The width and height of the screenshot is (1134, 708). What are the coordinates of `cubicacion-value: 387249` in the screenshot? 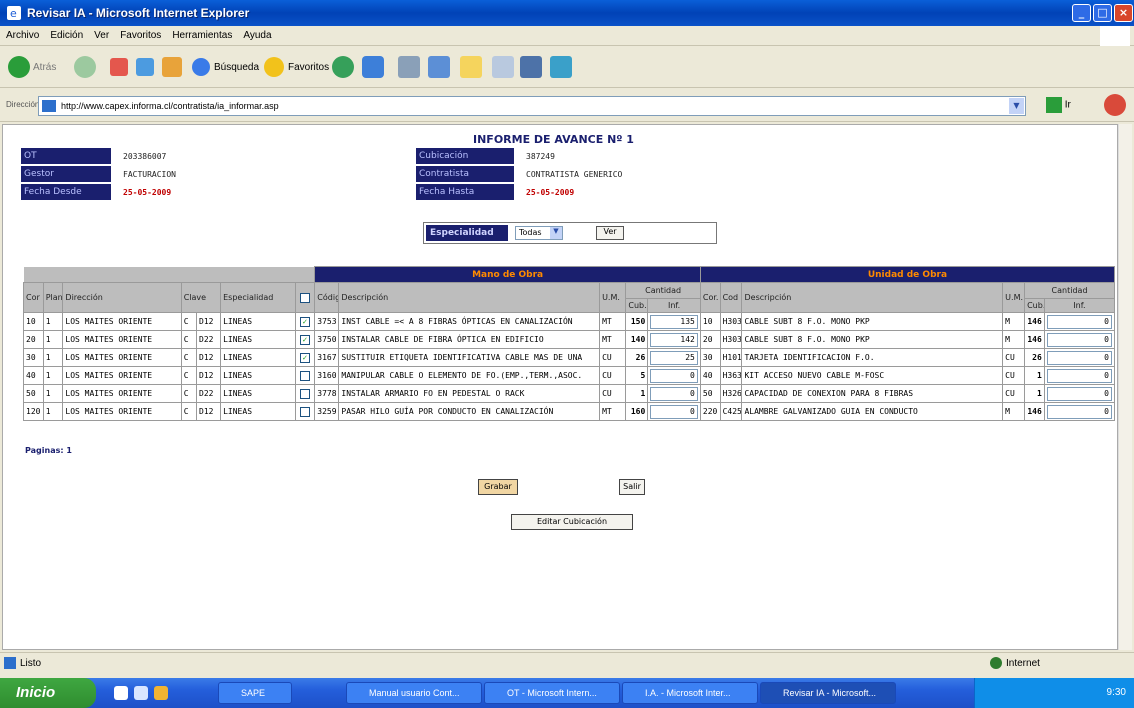 It's located at (540, 156).